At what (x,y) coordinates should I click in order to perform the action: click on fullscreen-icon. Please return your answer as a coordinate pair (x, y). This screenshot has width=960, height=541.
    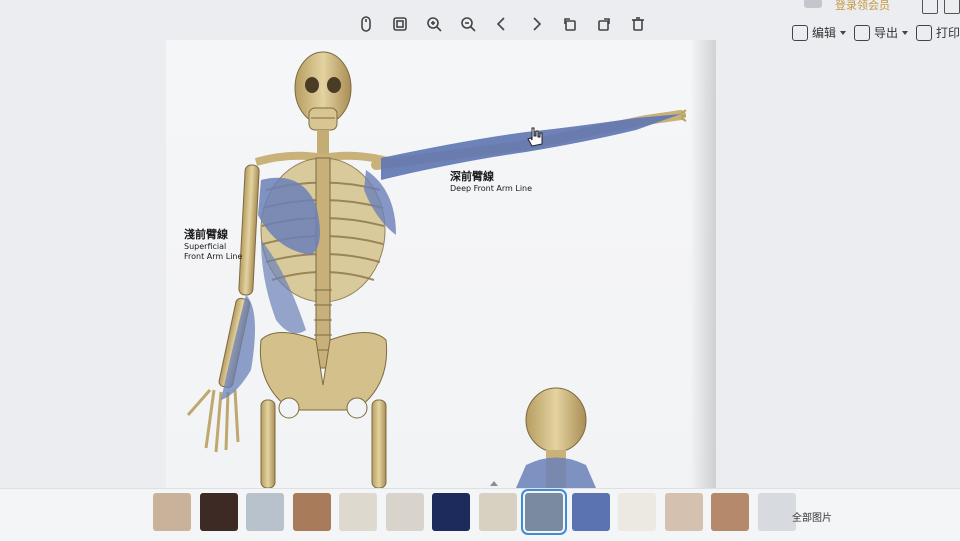
    Looking at the image, I should click on (930, 7).